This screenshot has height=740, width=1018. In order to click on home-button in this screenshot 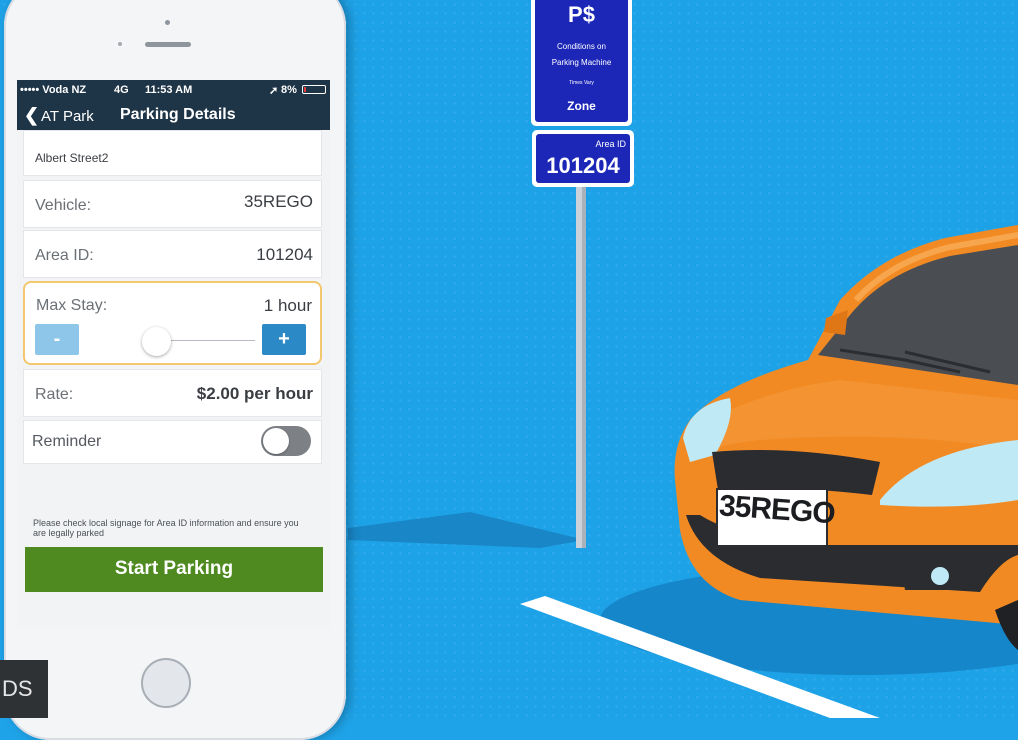, I will do `click(166, 683)`.